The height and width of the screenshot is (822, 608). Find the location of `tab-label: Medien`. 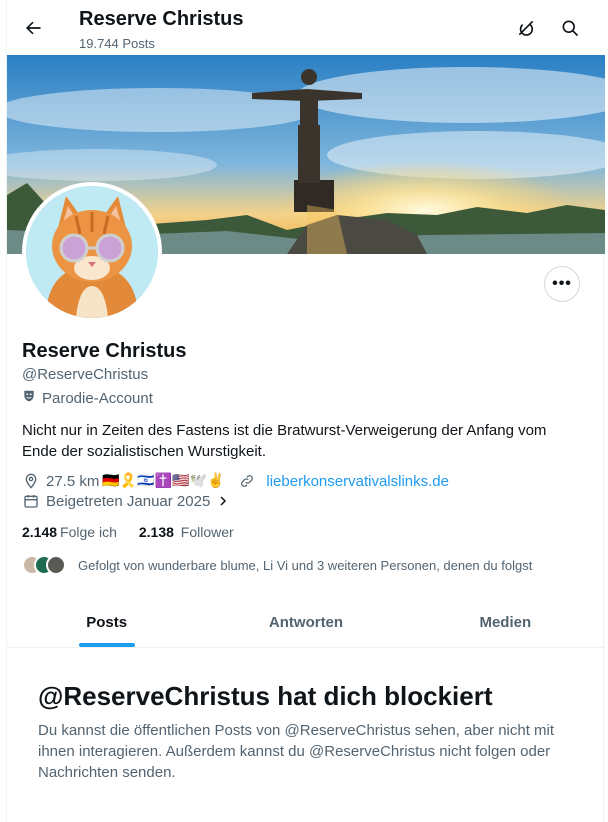

tab-label: Medien is located at coordinates (505, 622).